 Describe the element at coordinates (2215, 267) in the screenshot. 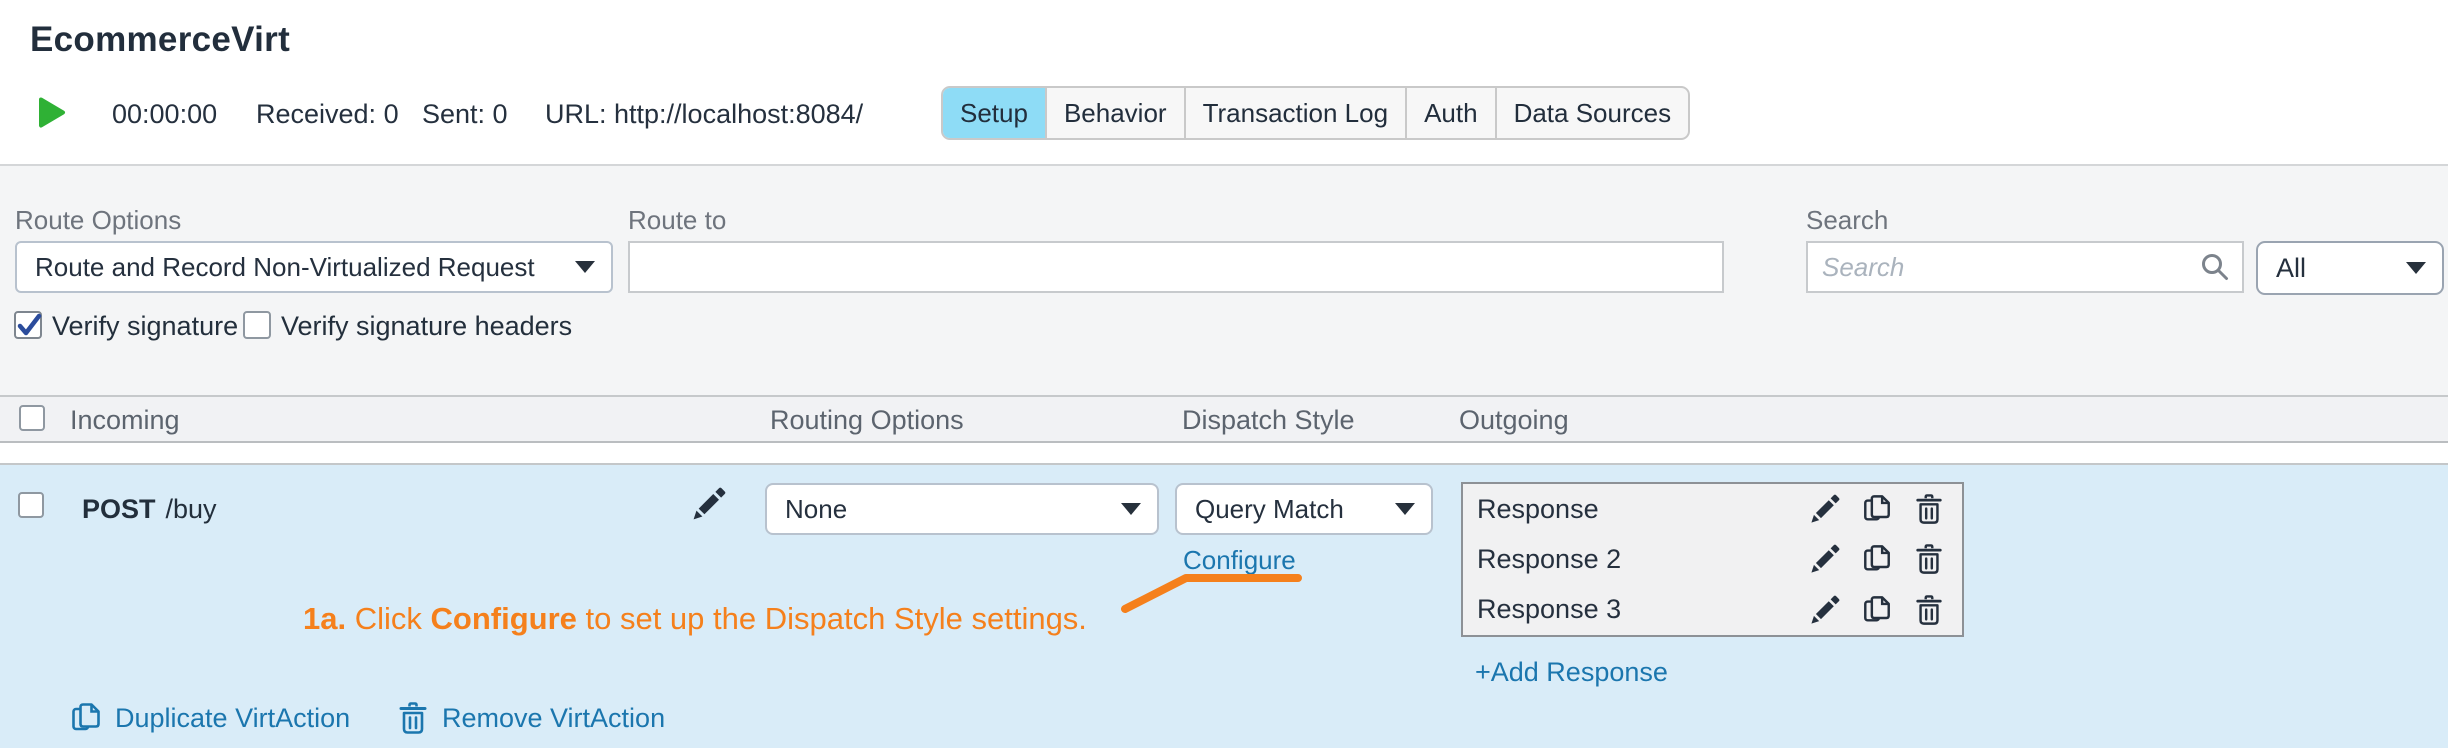

I see `search-icon` at that location.